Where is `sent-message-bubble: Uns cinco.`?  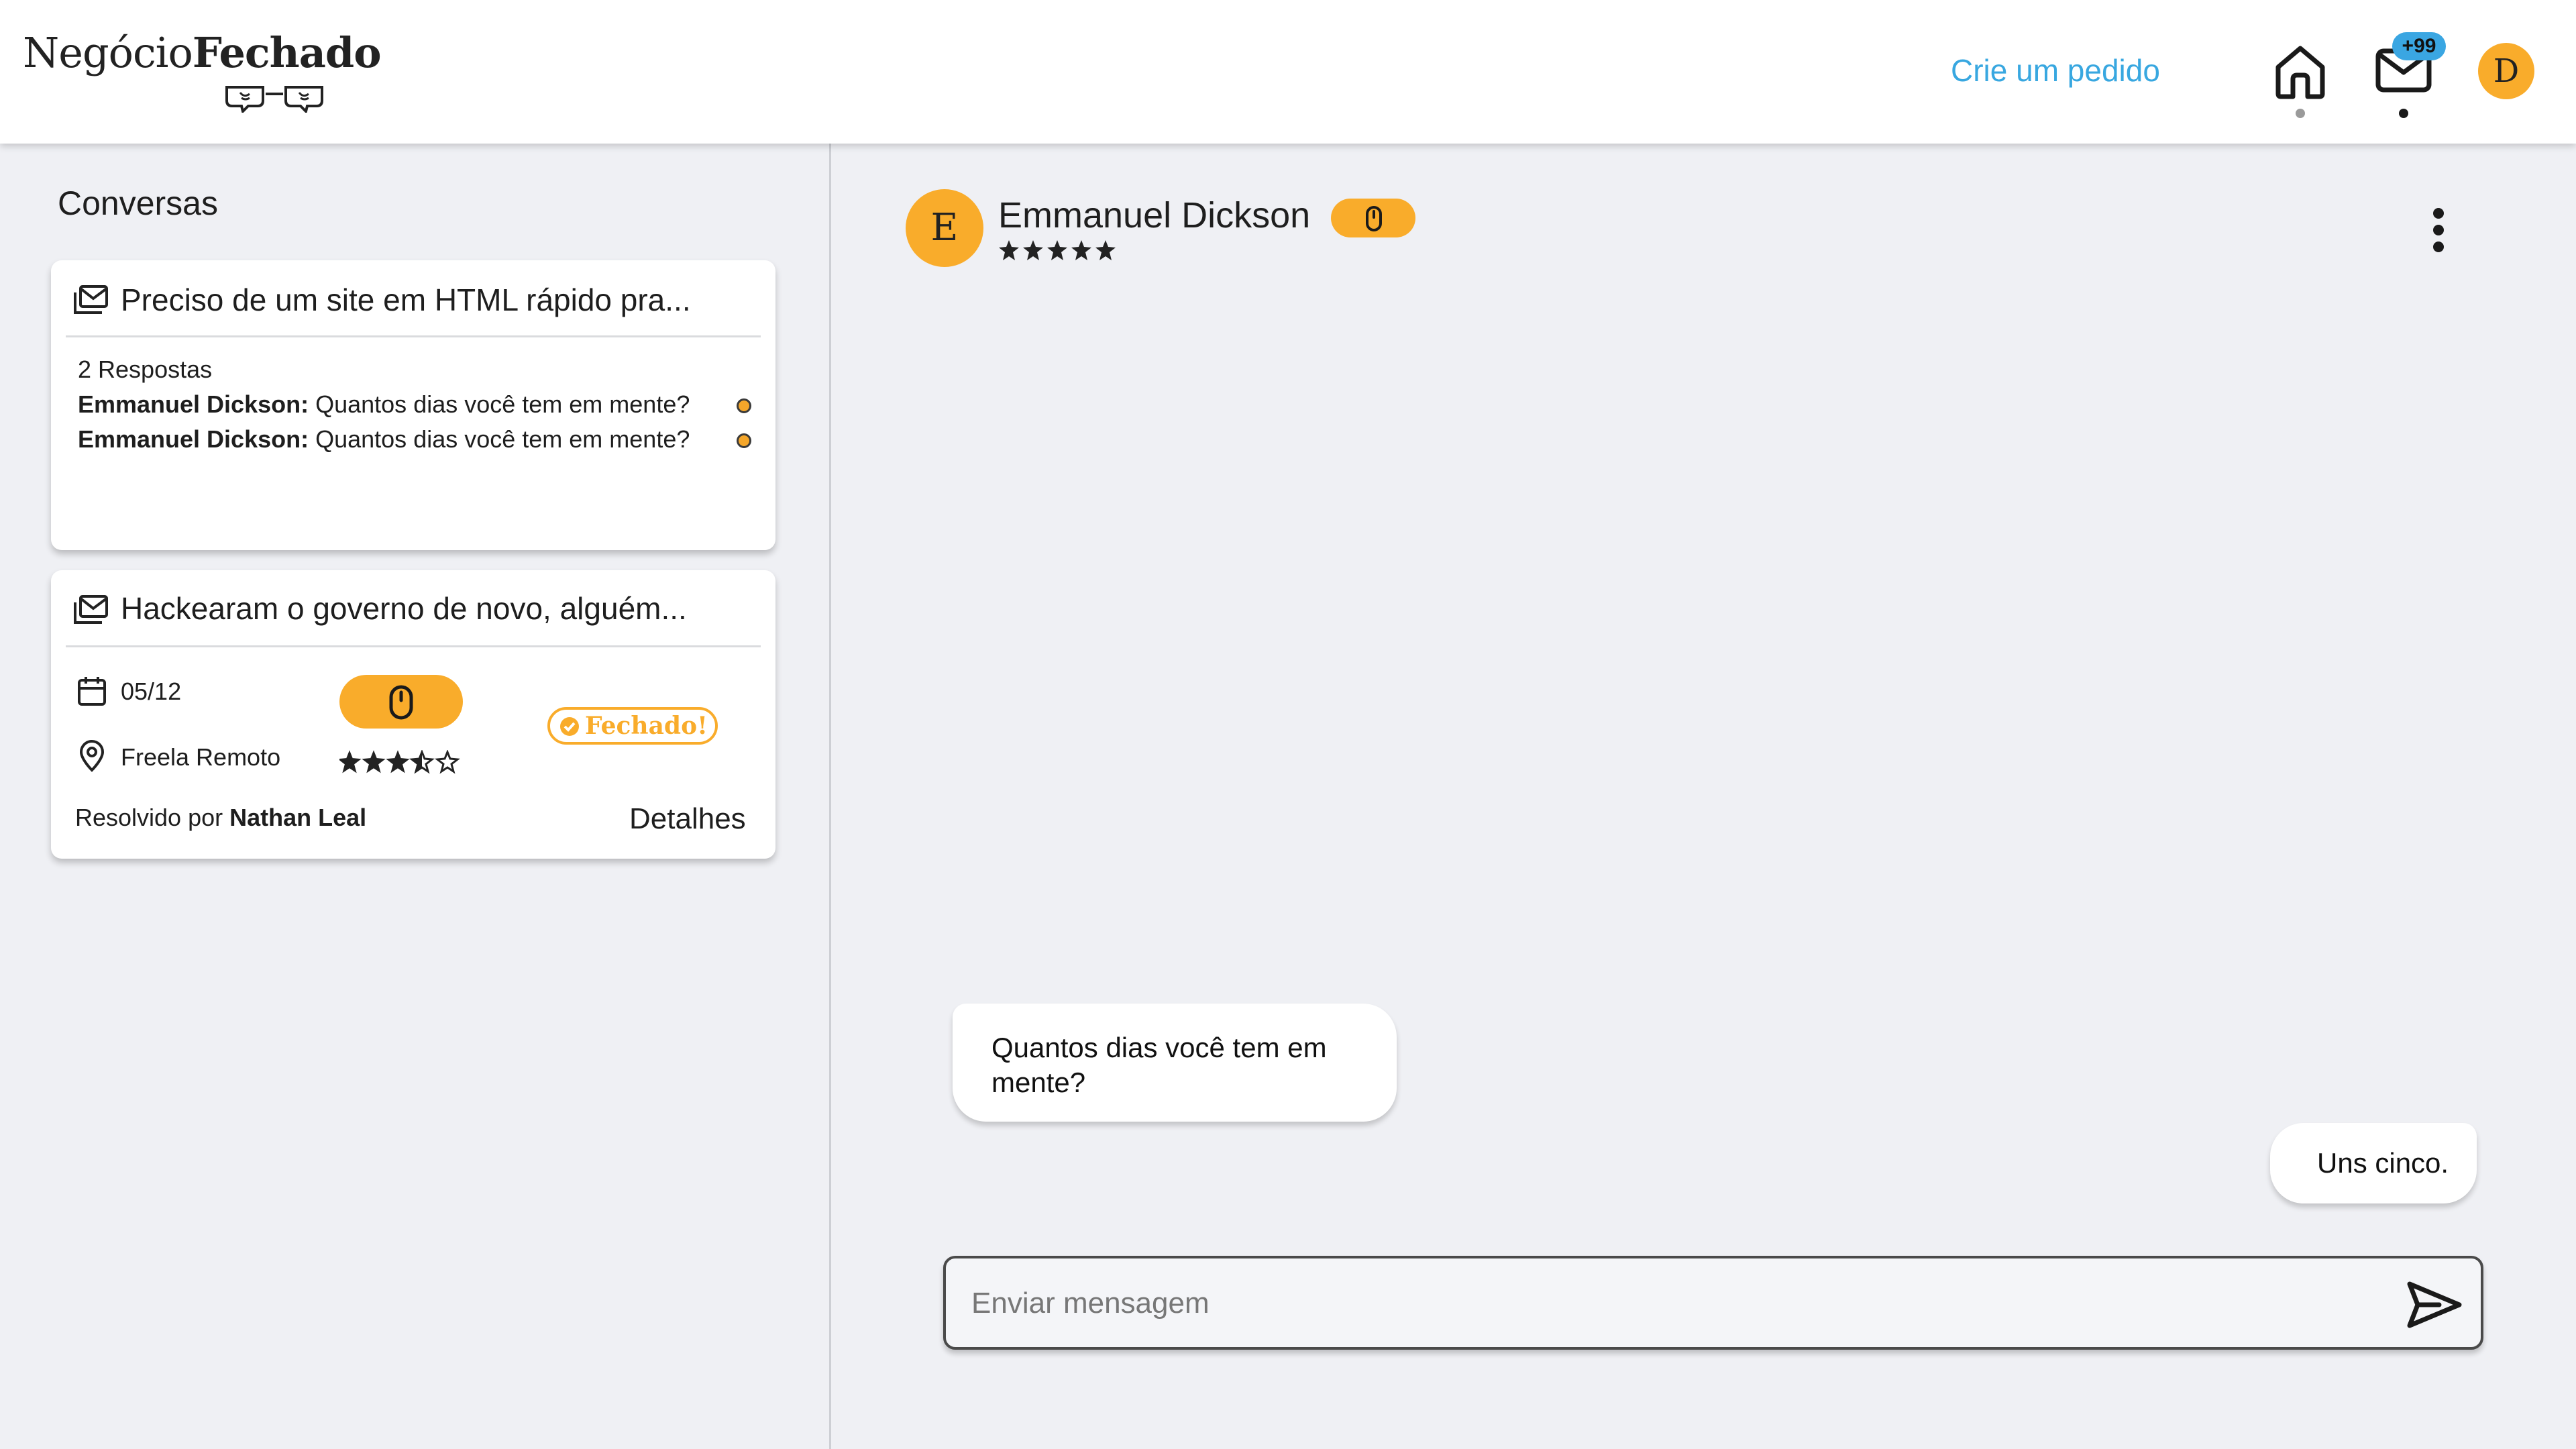
sent-message-bubble: Uns cinco. is located at coordinates (2373, 1163).